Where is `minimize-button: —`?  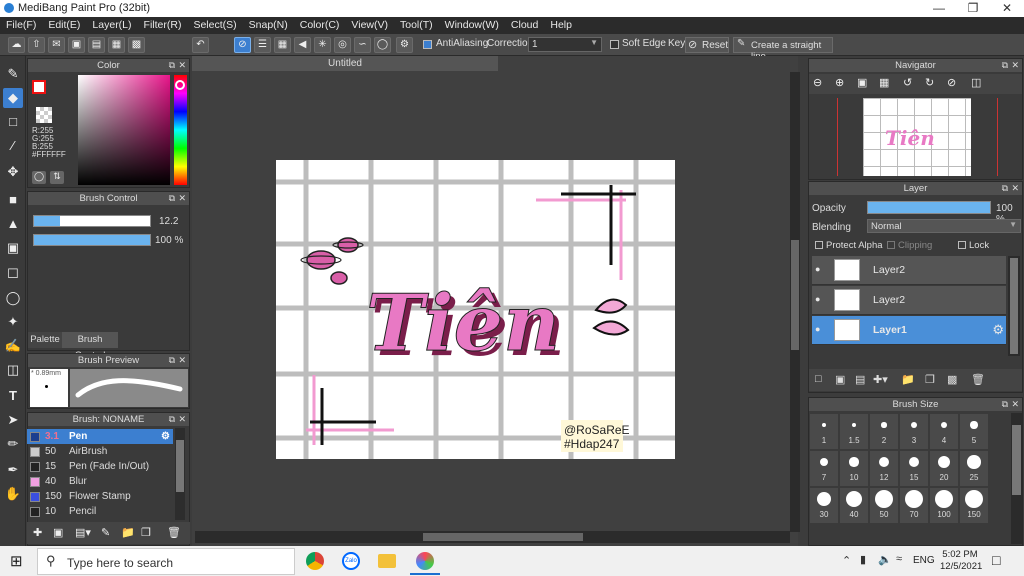
minimize-button: — is located at coordinates (939, 8).